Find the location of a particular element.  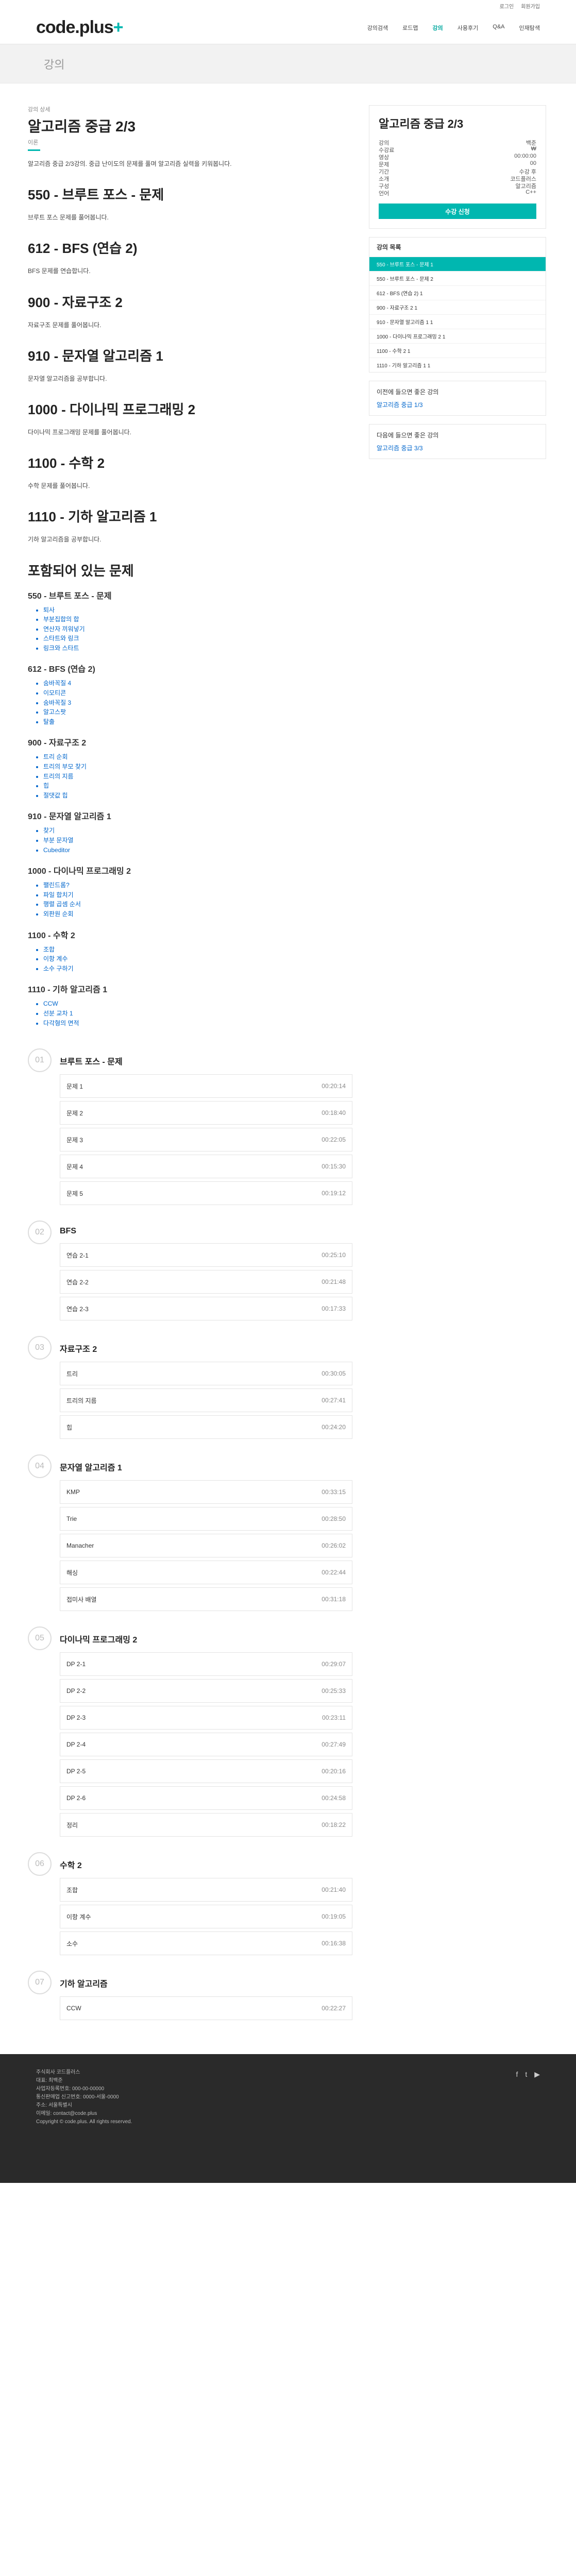

lesson-row: 문제 1 00:20:14 is located at coordinates (206, 1086).